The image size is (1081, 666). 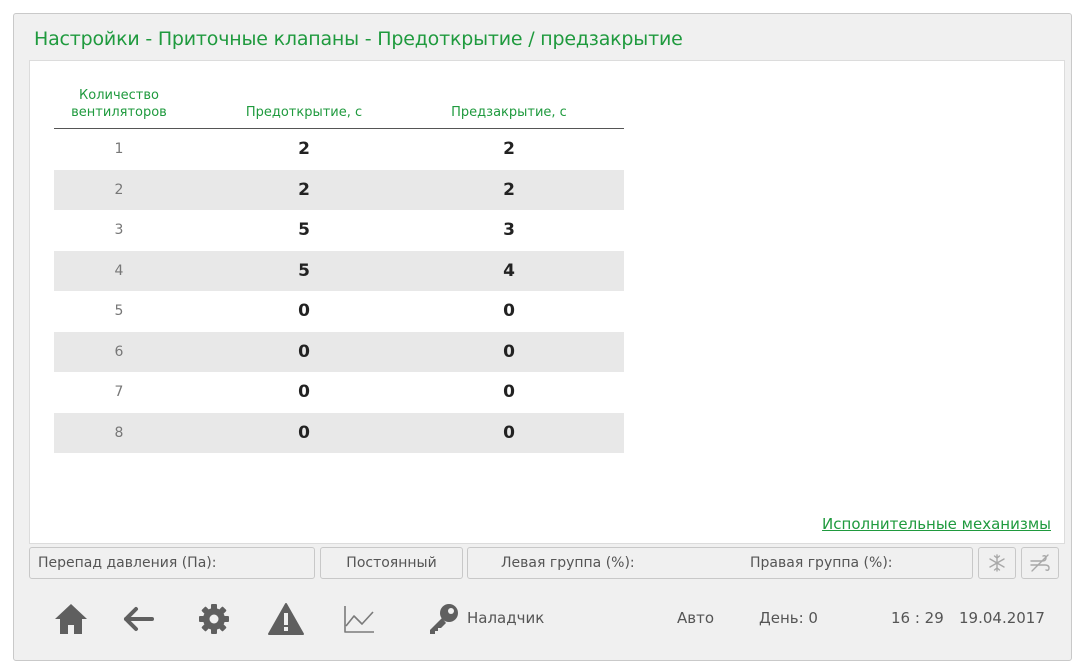 I want to click on actuators-link: Исполнительные механизмы, so click(x=936, y=524).